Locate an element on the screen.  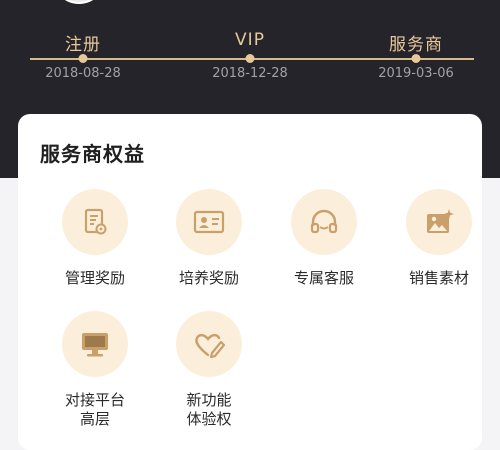
benefit-training-reward: 培养奖励 is located at coordinates (209, 238).